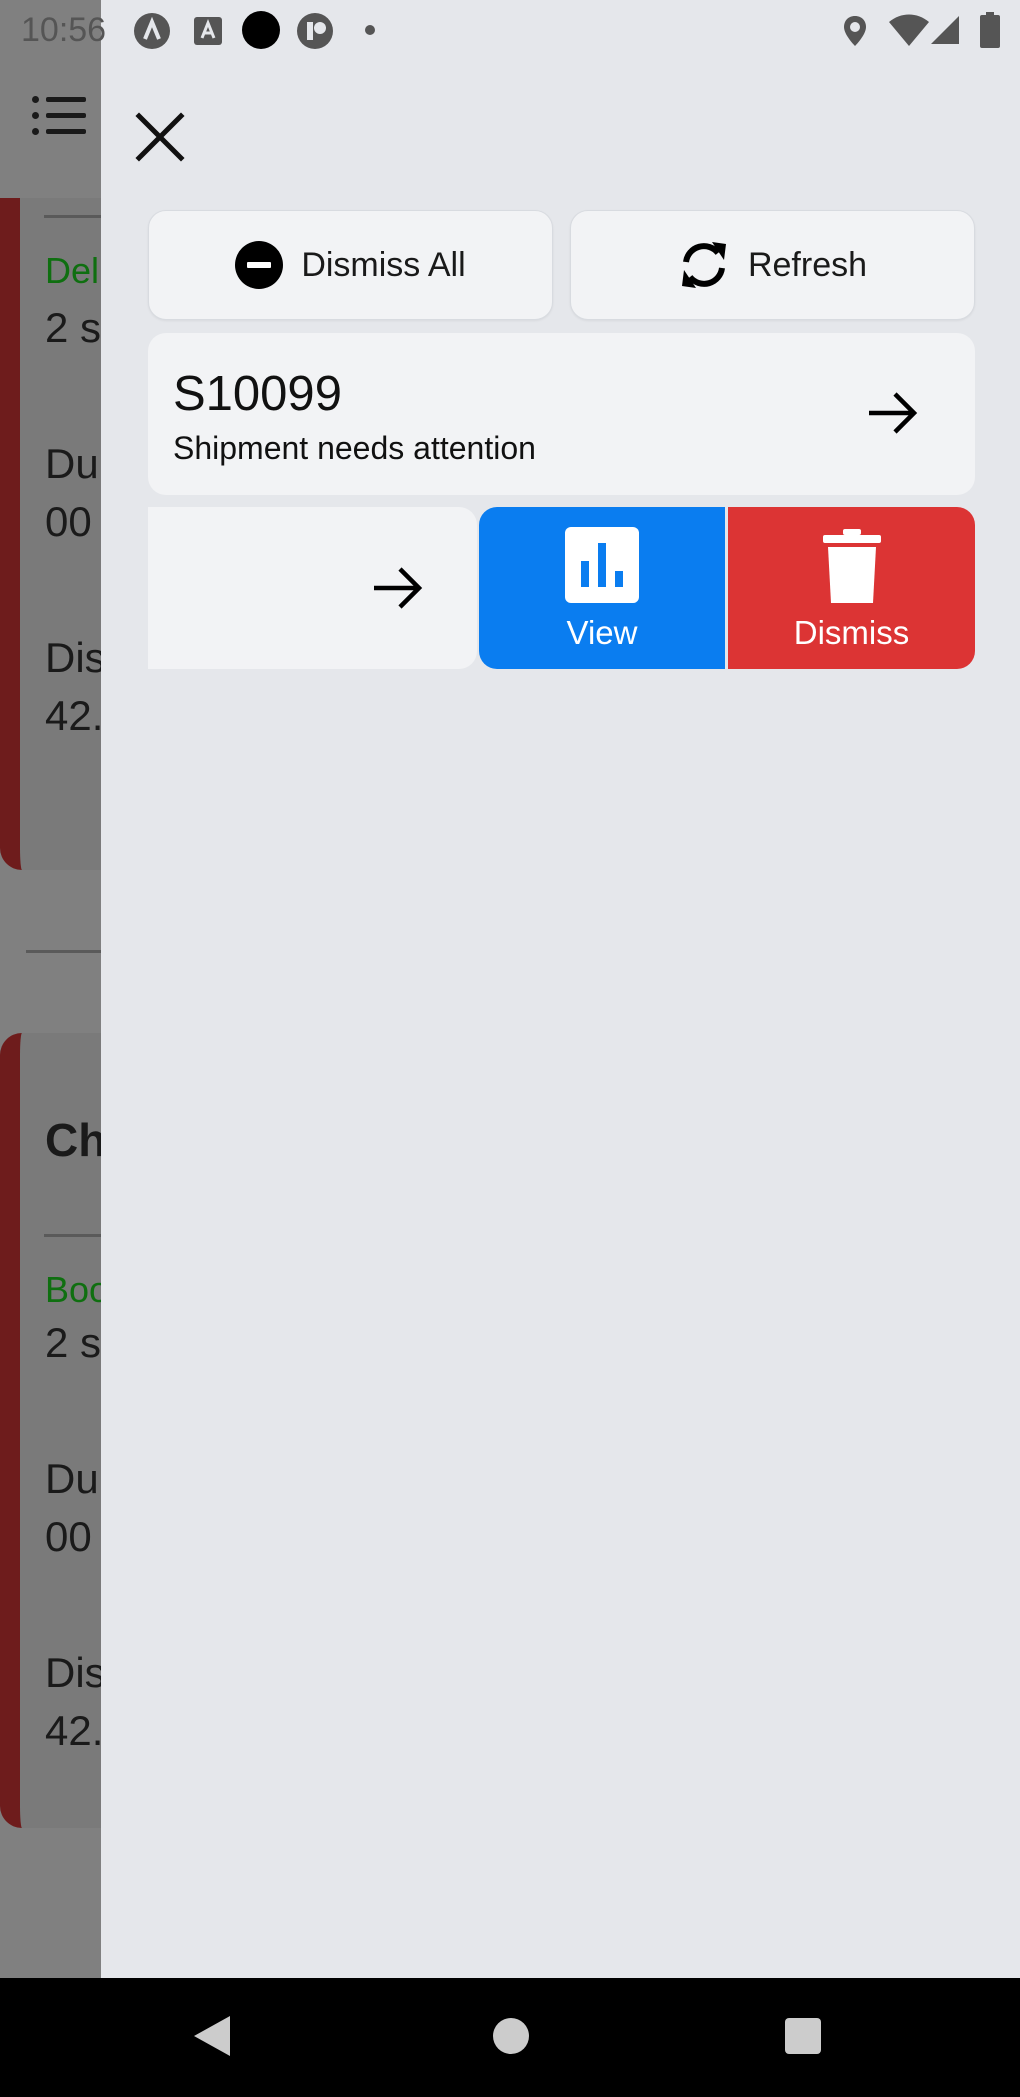  I want to click on navigation-bar, so click(510, 2037).